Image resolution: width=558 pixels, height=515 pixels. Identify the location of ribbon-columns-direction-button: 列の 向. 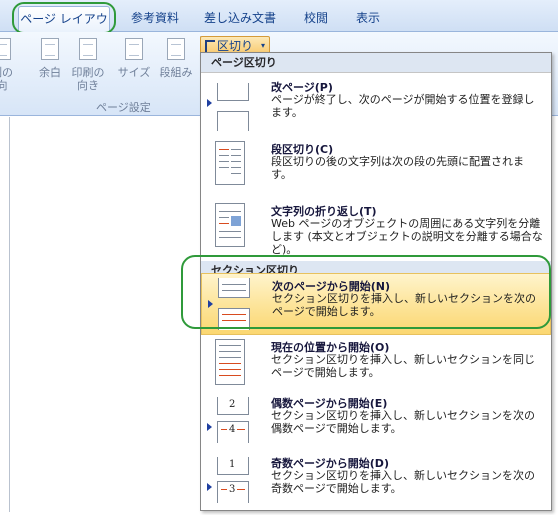
(11, 66).